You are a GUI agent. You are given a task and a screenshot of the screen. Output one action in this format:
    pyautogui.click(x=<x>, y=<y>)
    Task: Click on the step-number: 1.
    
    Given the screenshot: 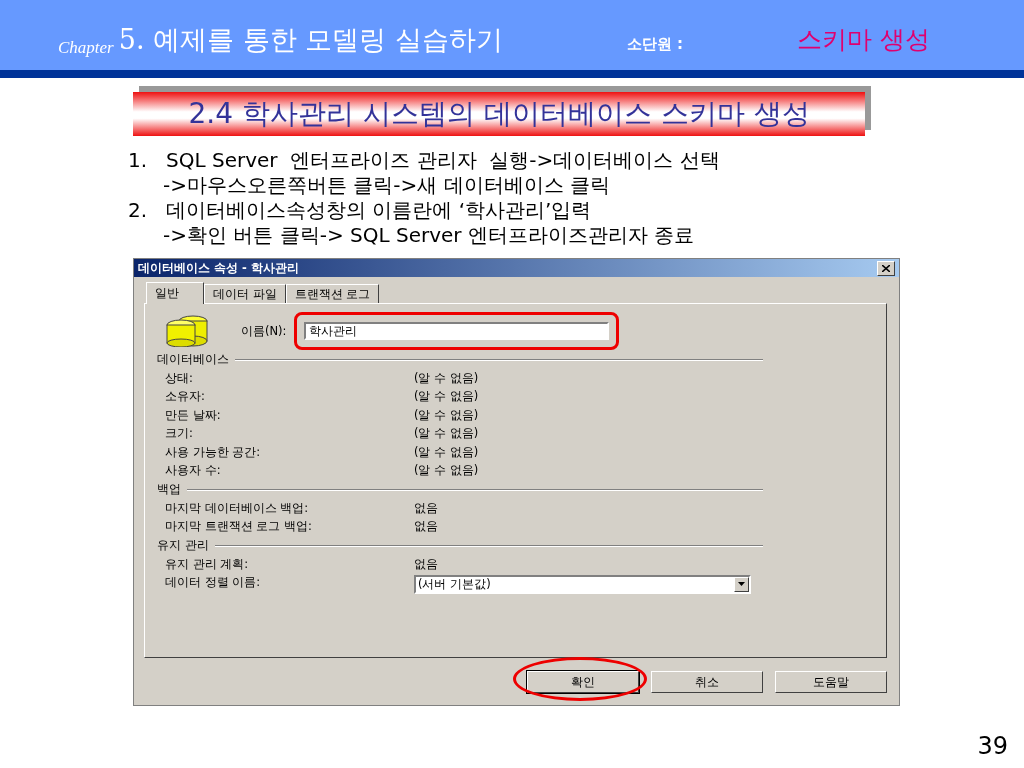 What is the action you would take?
    pyautogui.click(x=138, y=161)
    